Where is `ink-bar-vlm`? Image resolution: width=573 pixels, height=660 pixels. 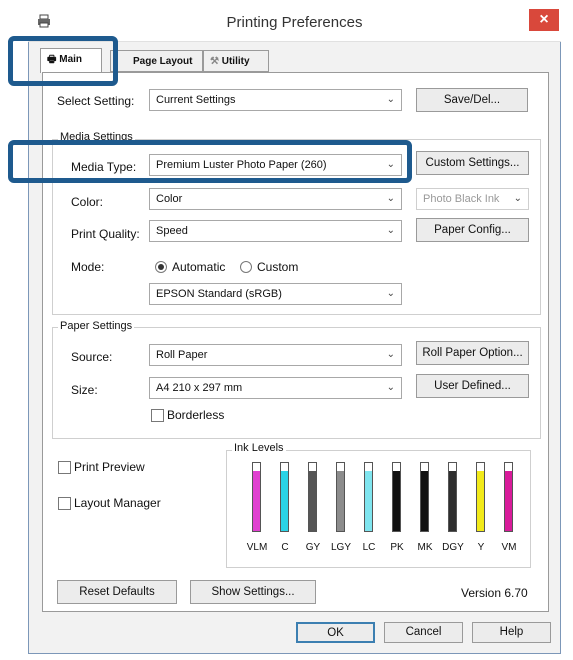
ink-bar-vlm is located at coordinates (256, 497).